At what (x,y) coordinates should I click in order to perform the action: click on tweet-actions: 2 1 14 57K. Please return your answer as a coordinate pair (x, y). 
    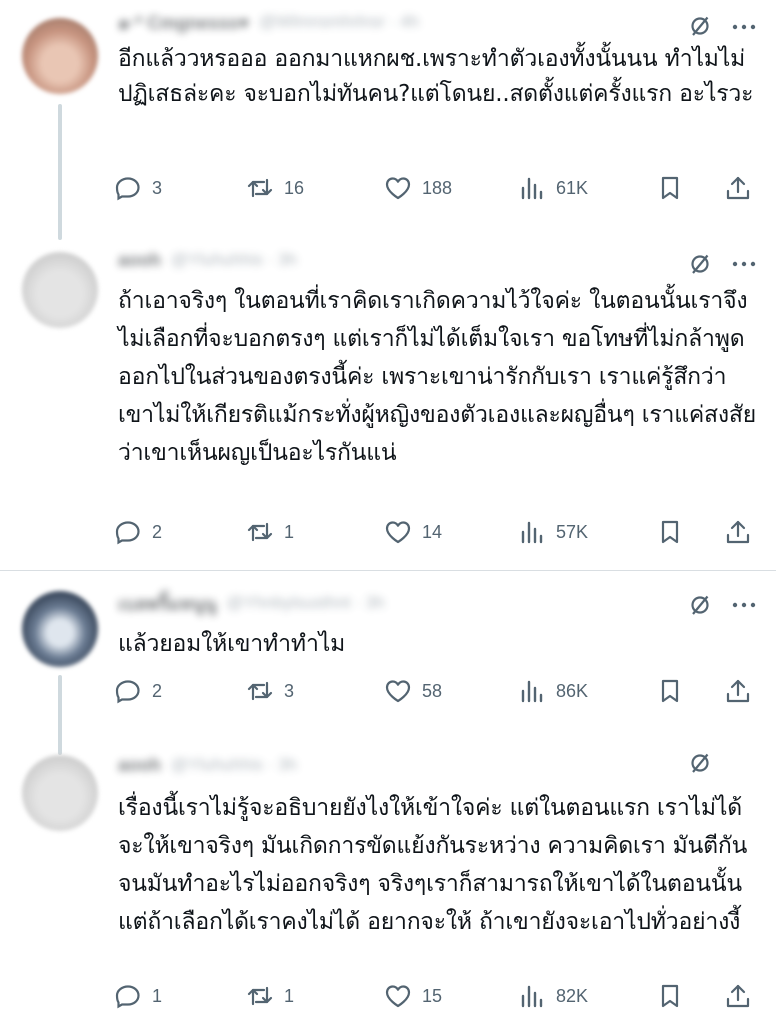
    Looking at the image, I should click on (439, 532).